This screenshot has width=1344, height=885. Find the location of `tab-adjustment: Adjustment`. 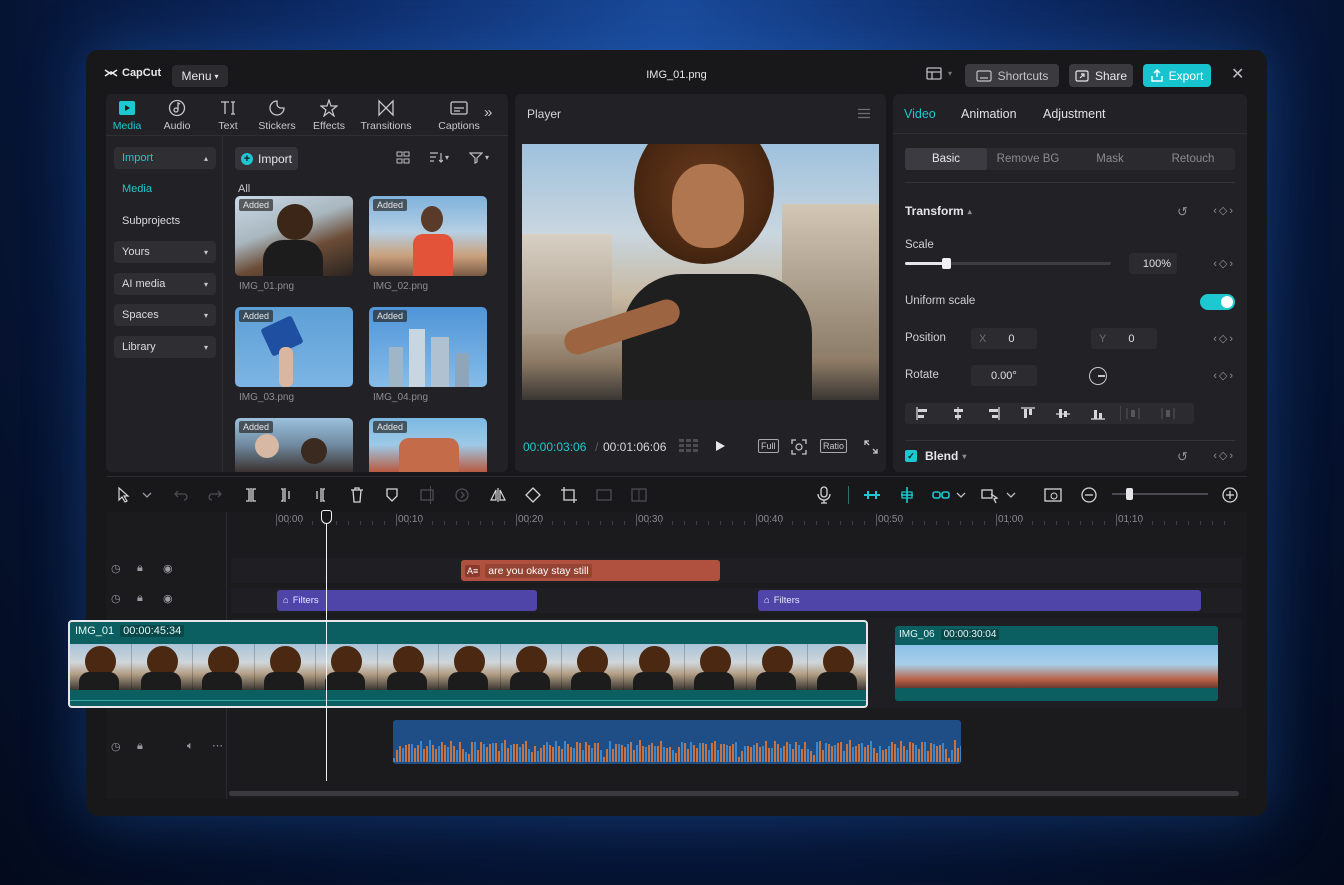

tab-adjustment: Adjustment is located at coordinates (1074, 114).